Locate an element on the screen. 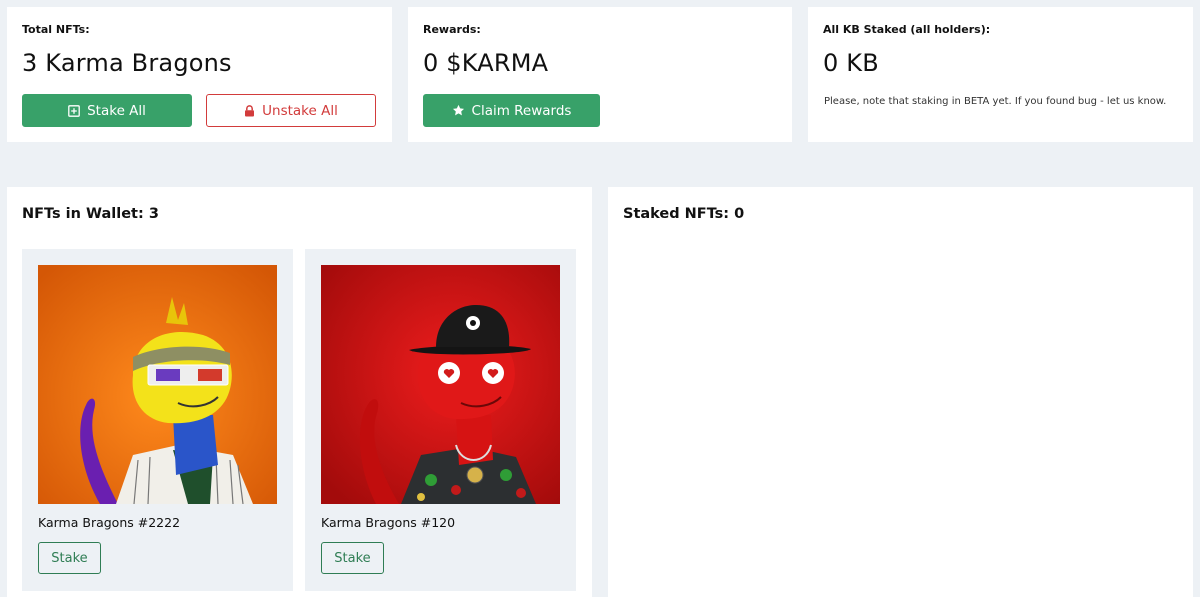 This screenshot has height=597, width=1200. claim-rewards-button: Claim Rewards is located at coordinates (511, 110).